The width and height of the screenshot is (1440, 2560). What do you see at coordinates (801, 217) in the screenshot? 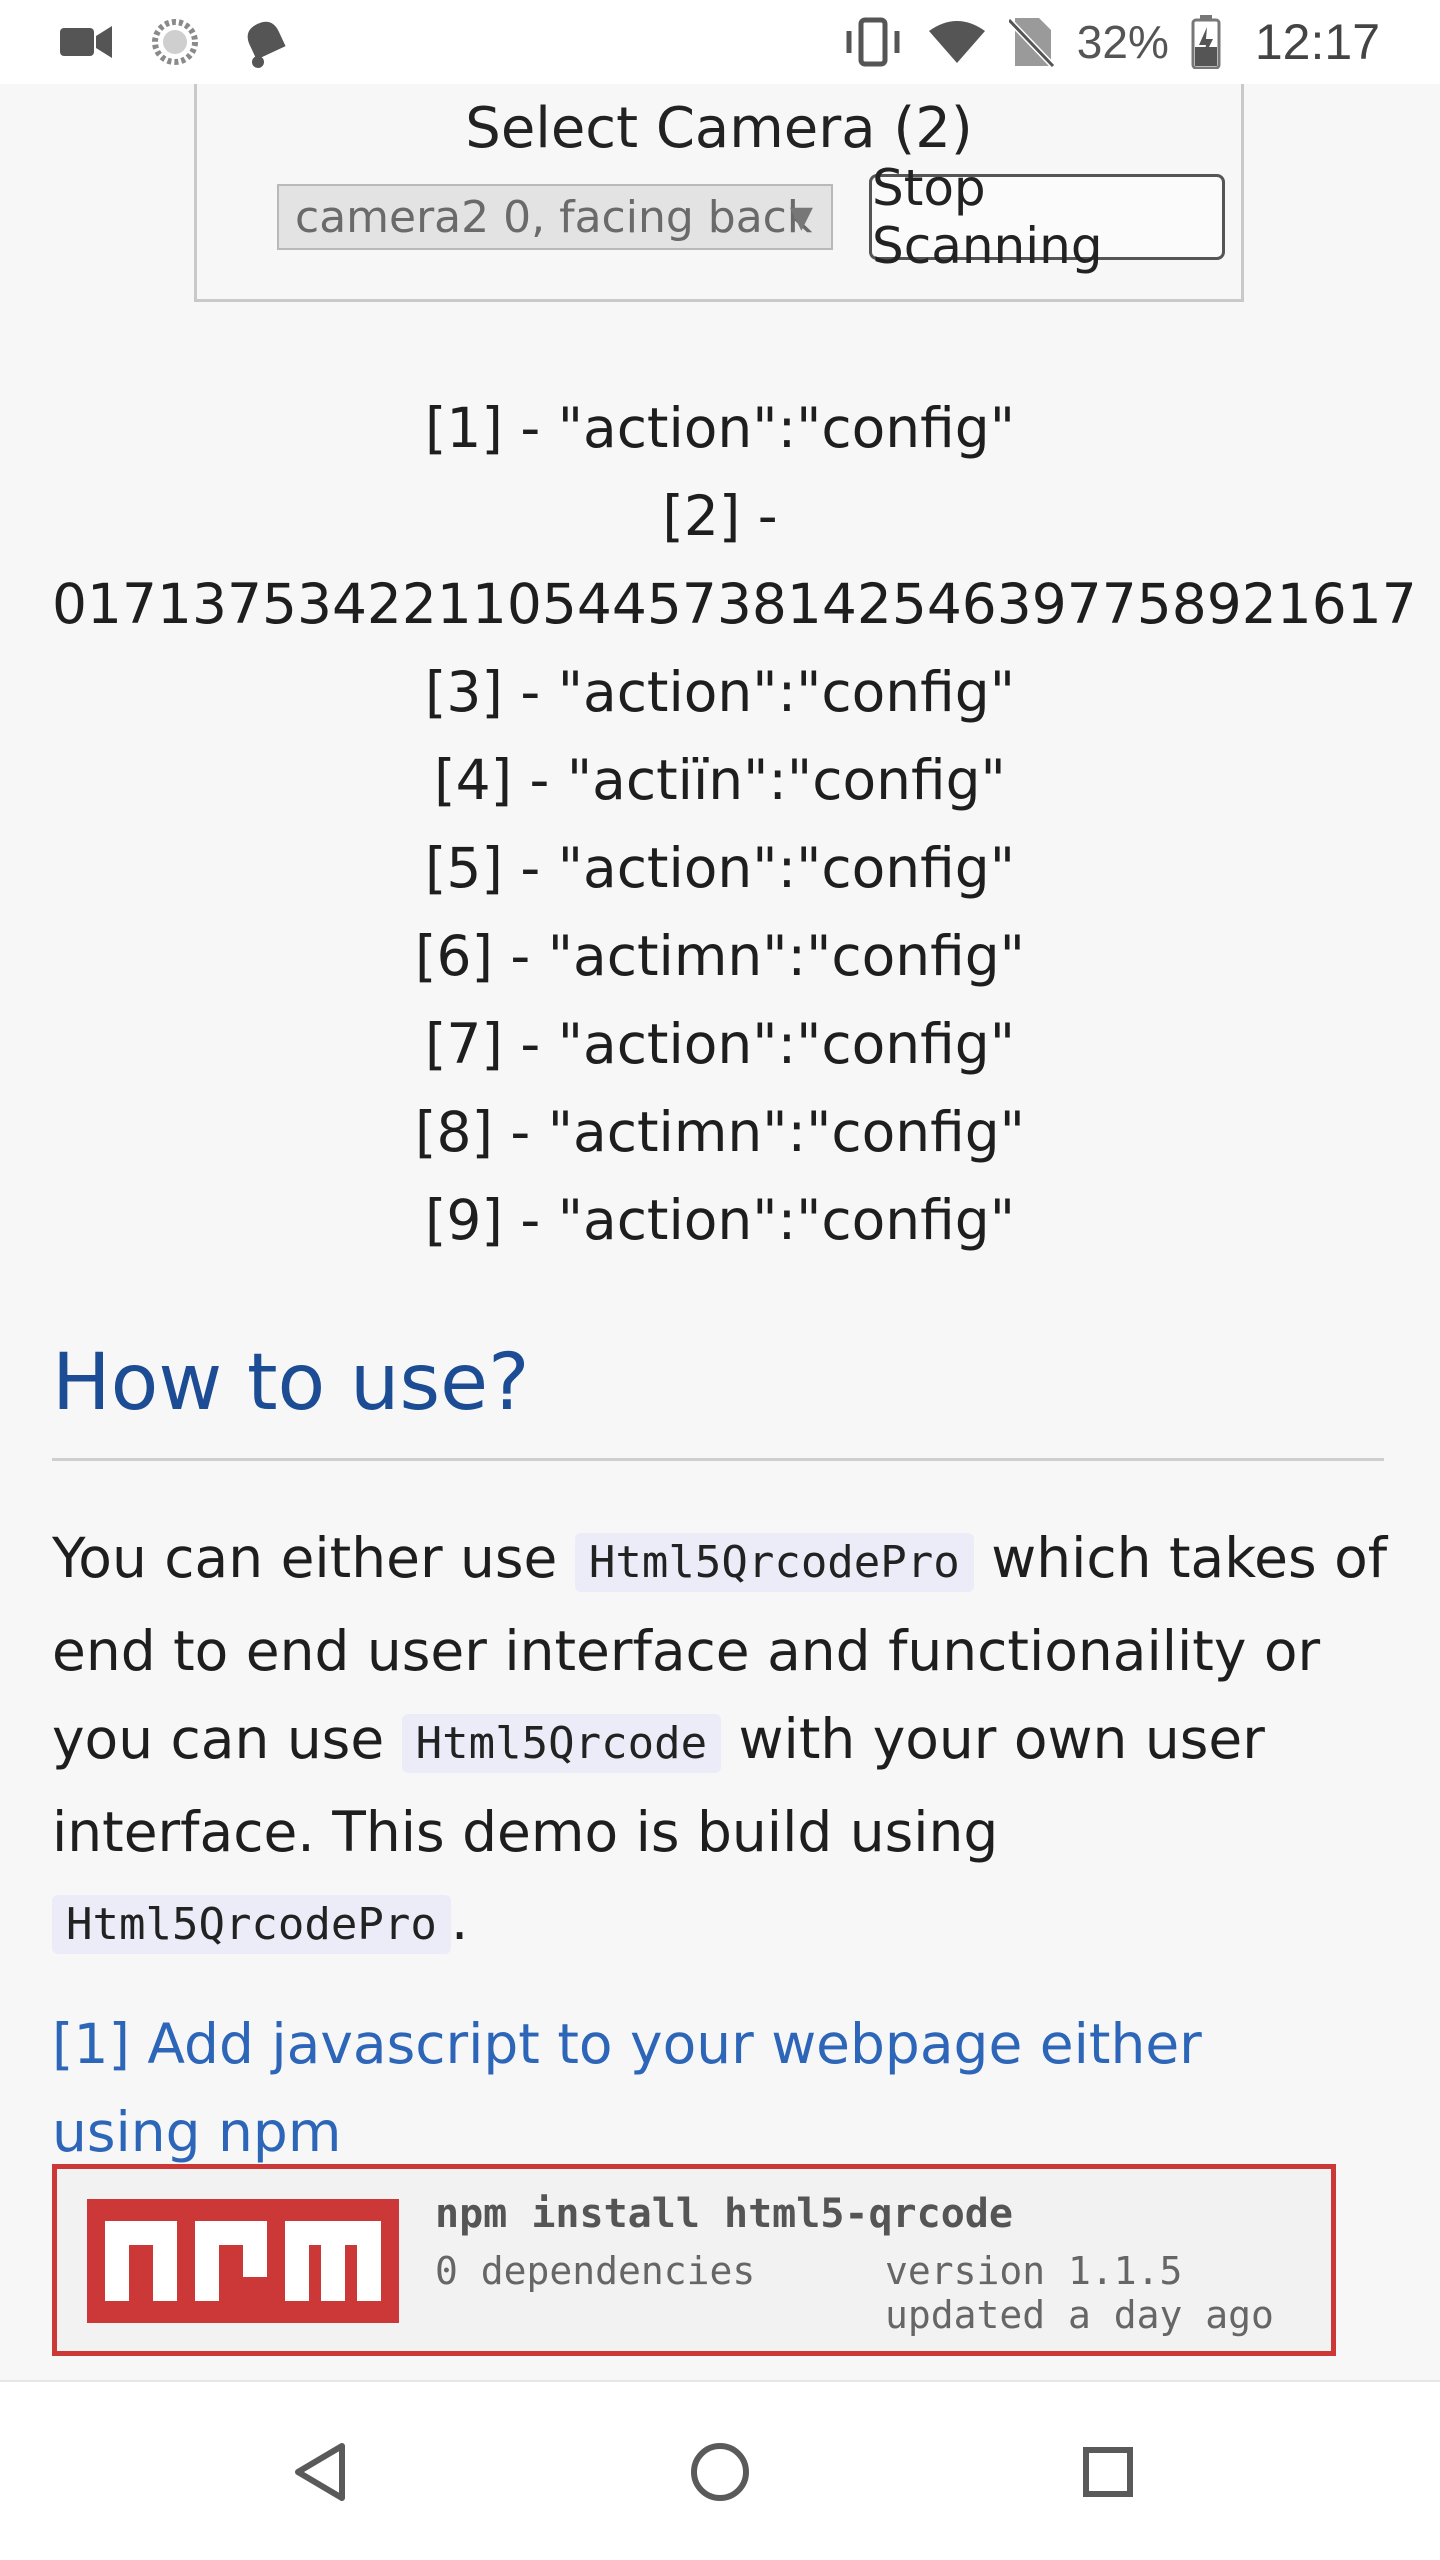
I see `dropdown-caret-icon: ▼` at bounding box center [801, 217].